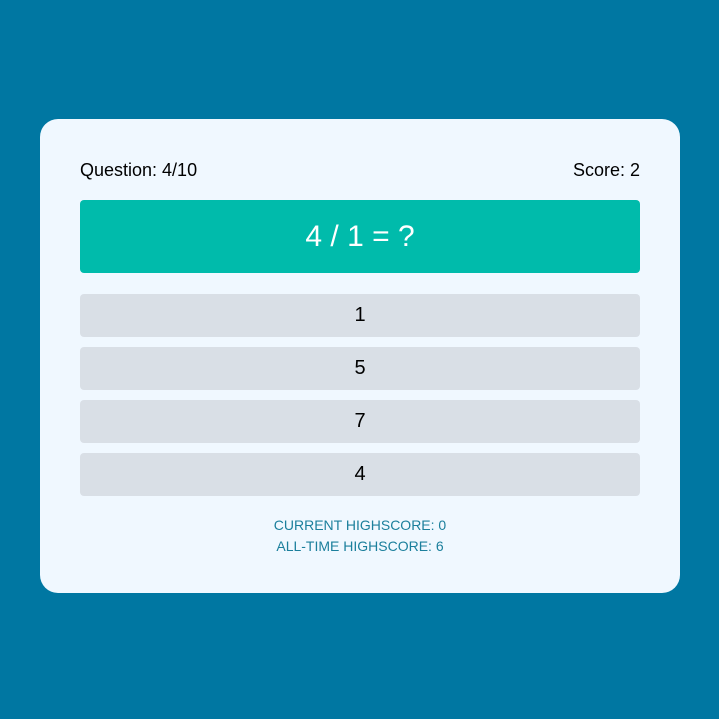 The width and height of the screenshot is (719, 719). What do you see at coordinates (360, 368) in the screenshot?
I see `answer-button-2: 5` at bounding box center [360, 368].